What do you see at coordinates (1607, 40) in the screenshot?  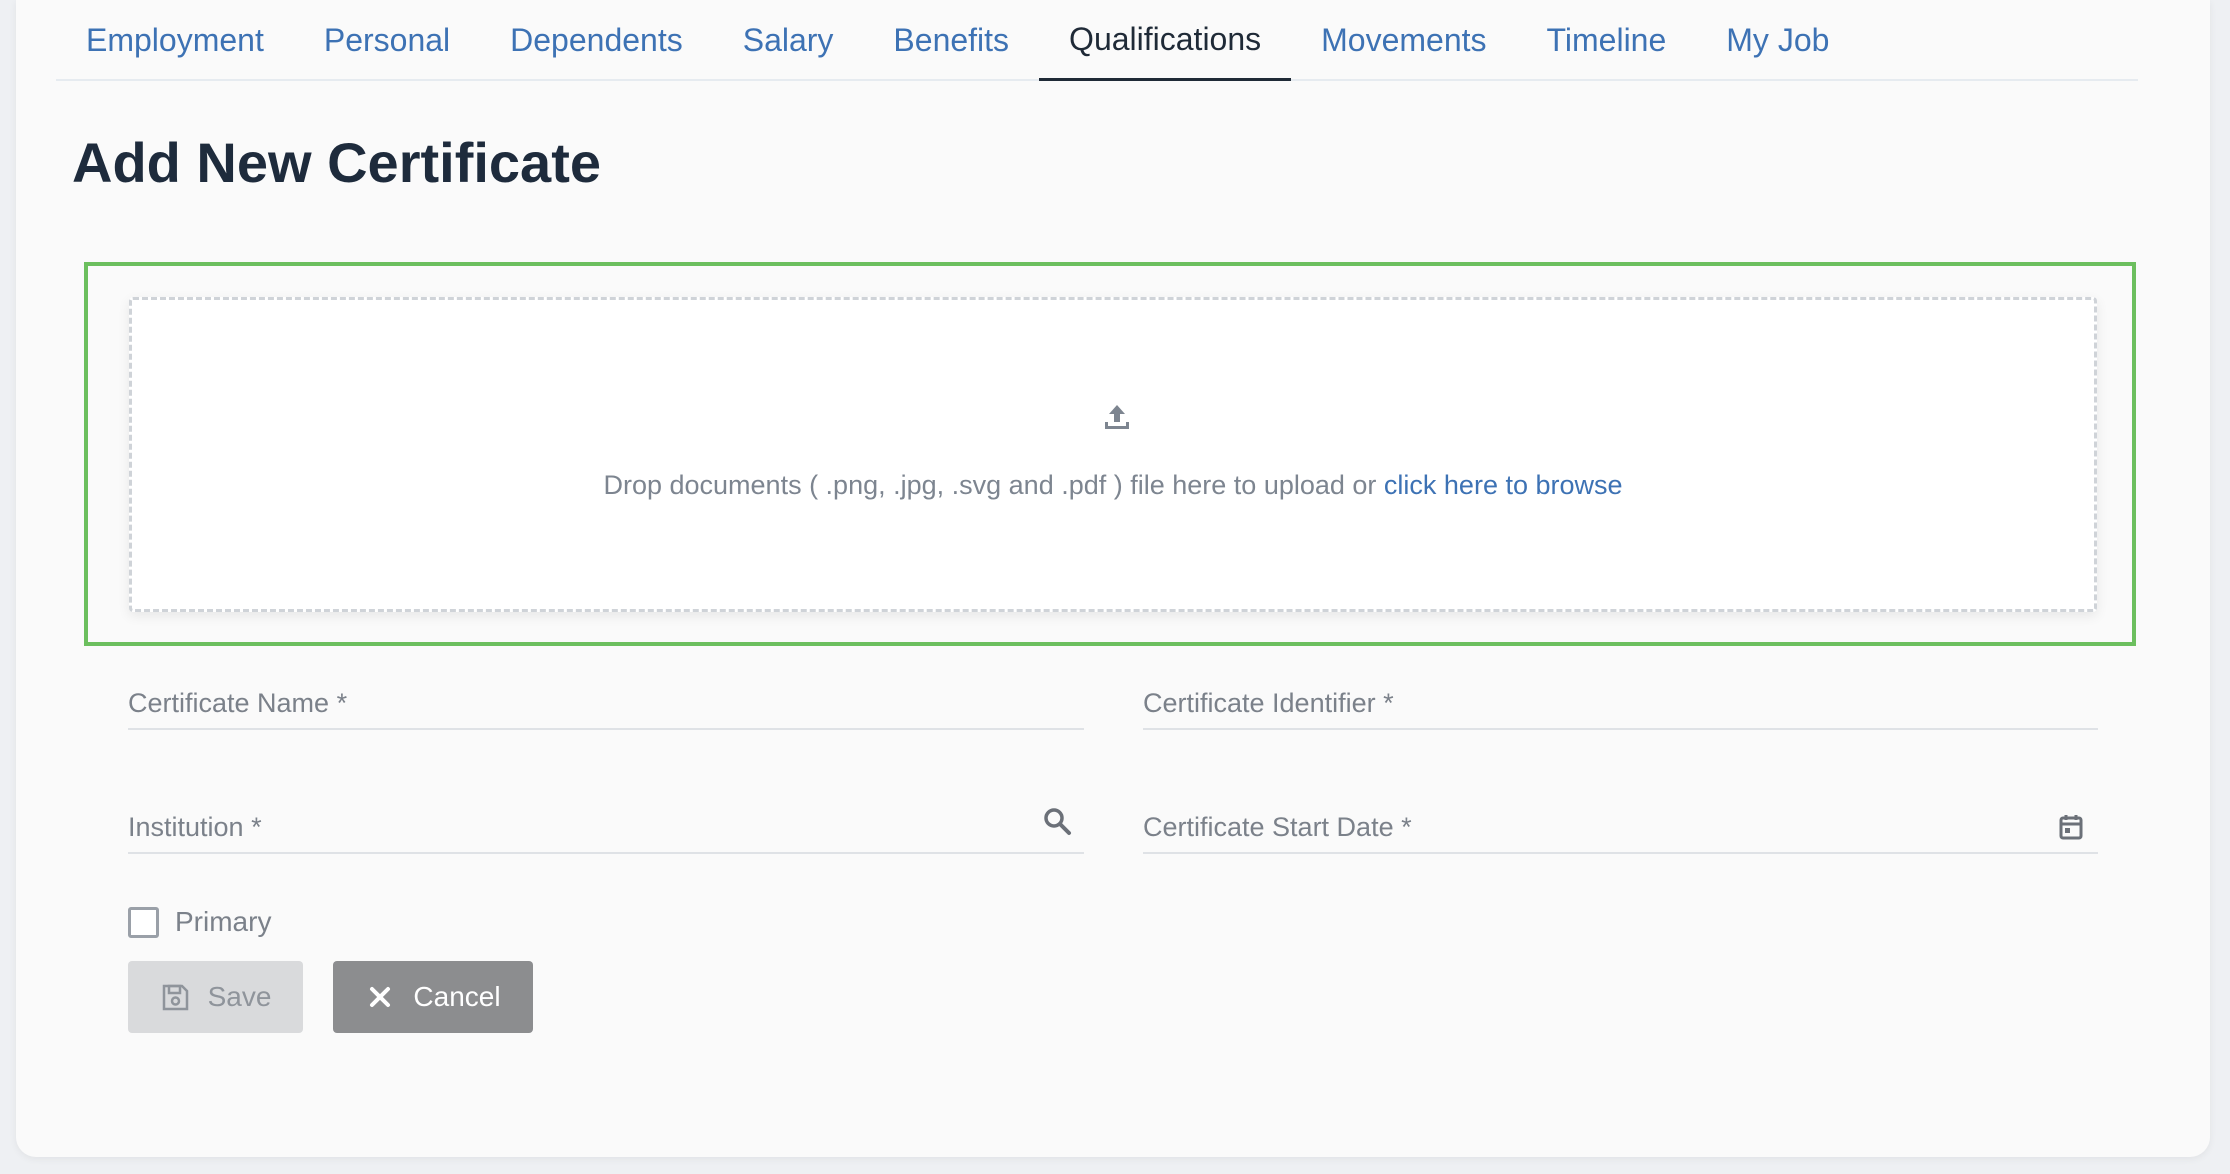 I see `tab-timeline: Timeline` at bounding box center [1607, 40].